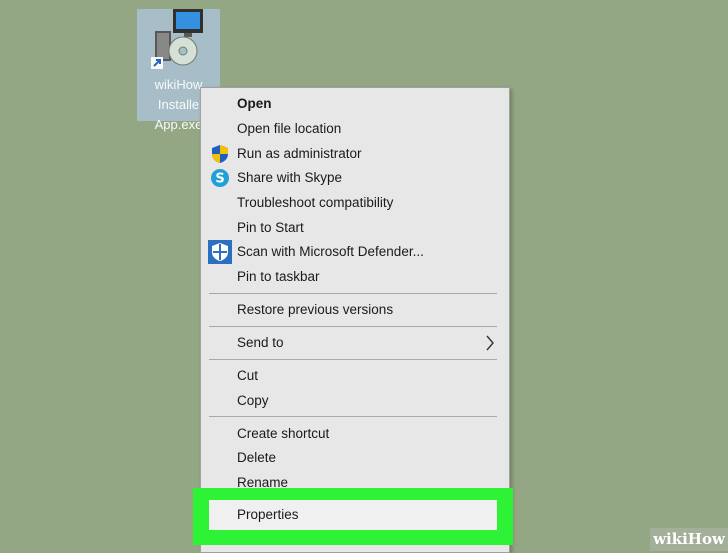  Describe the element at coordinates (283, 433) in the screenshot. I see `menu-item-label: Create shortcut` at that location.